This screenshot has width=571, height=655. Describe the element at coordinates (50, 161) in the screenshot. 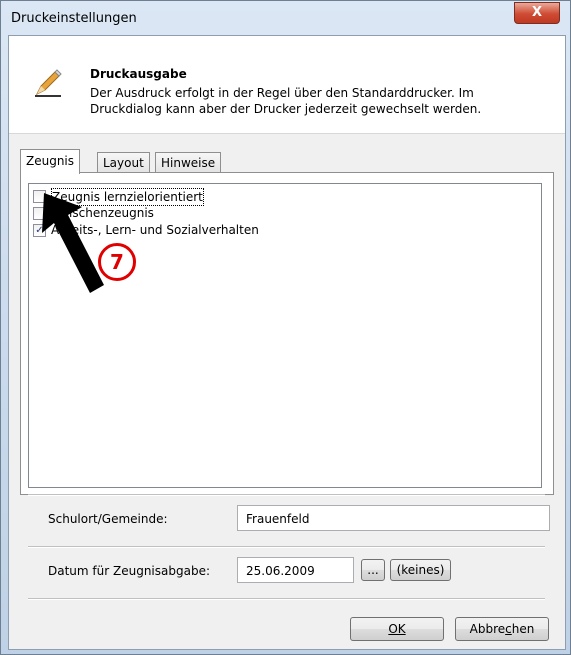

I see `tab-zeugnis: Zeugnis` at that location.